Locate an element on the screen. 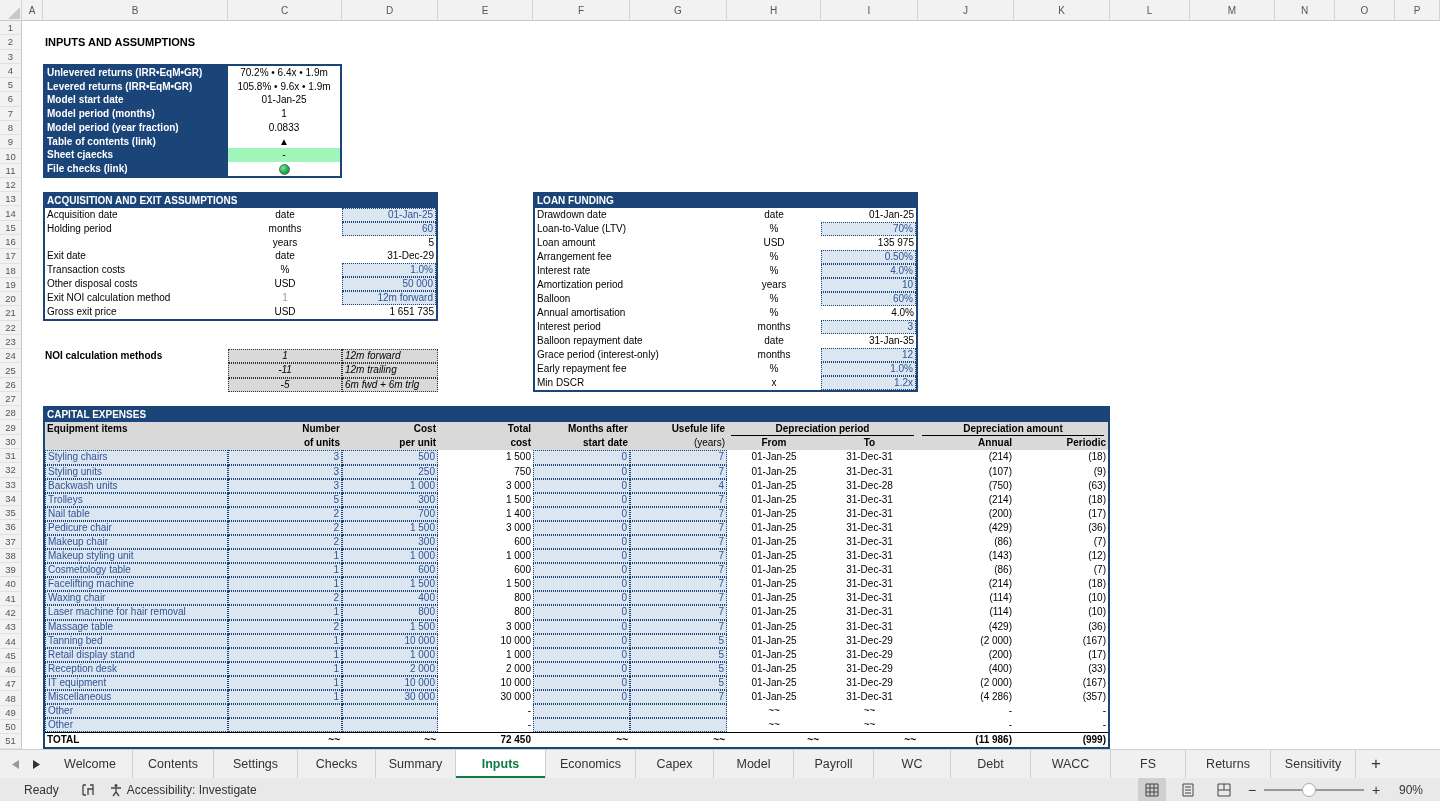 The width and height of the screenshot is (1440, 801). row-number: 47 is located at coordinates (11, 684).